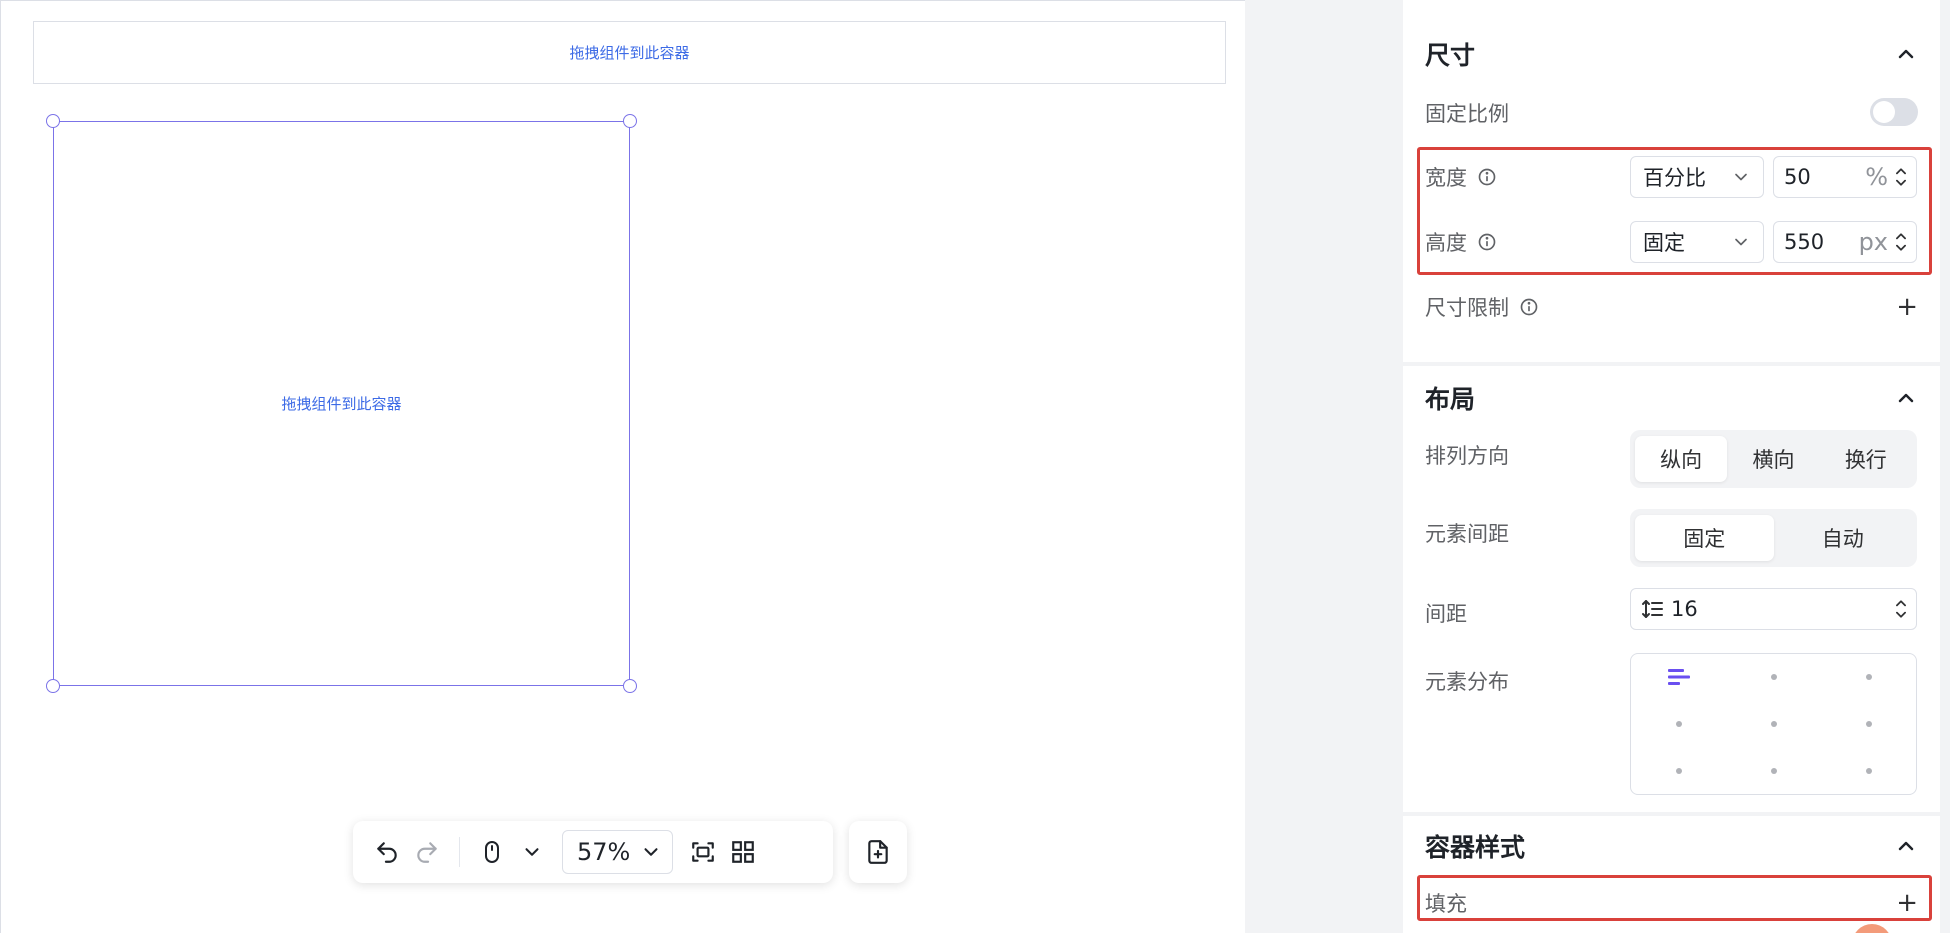  I want to click on gap-label: 间距, so click(1446, 614).